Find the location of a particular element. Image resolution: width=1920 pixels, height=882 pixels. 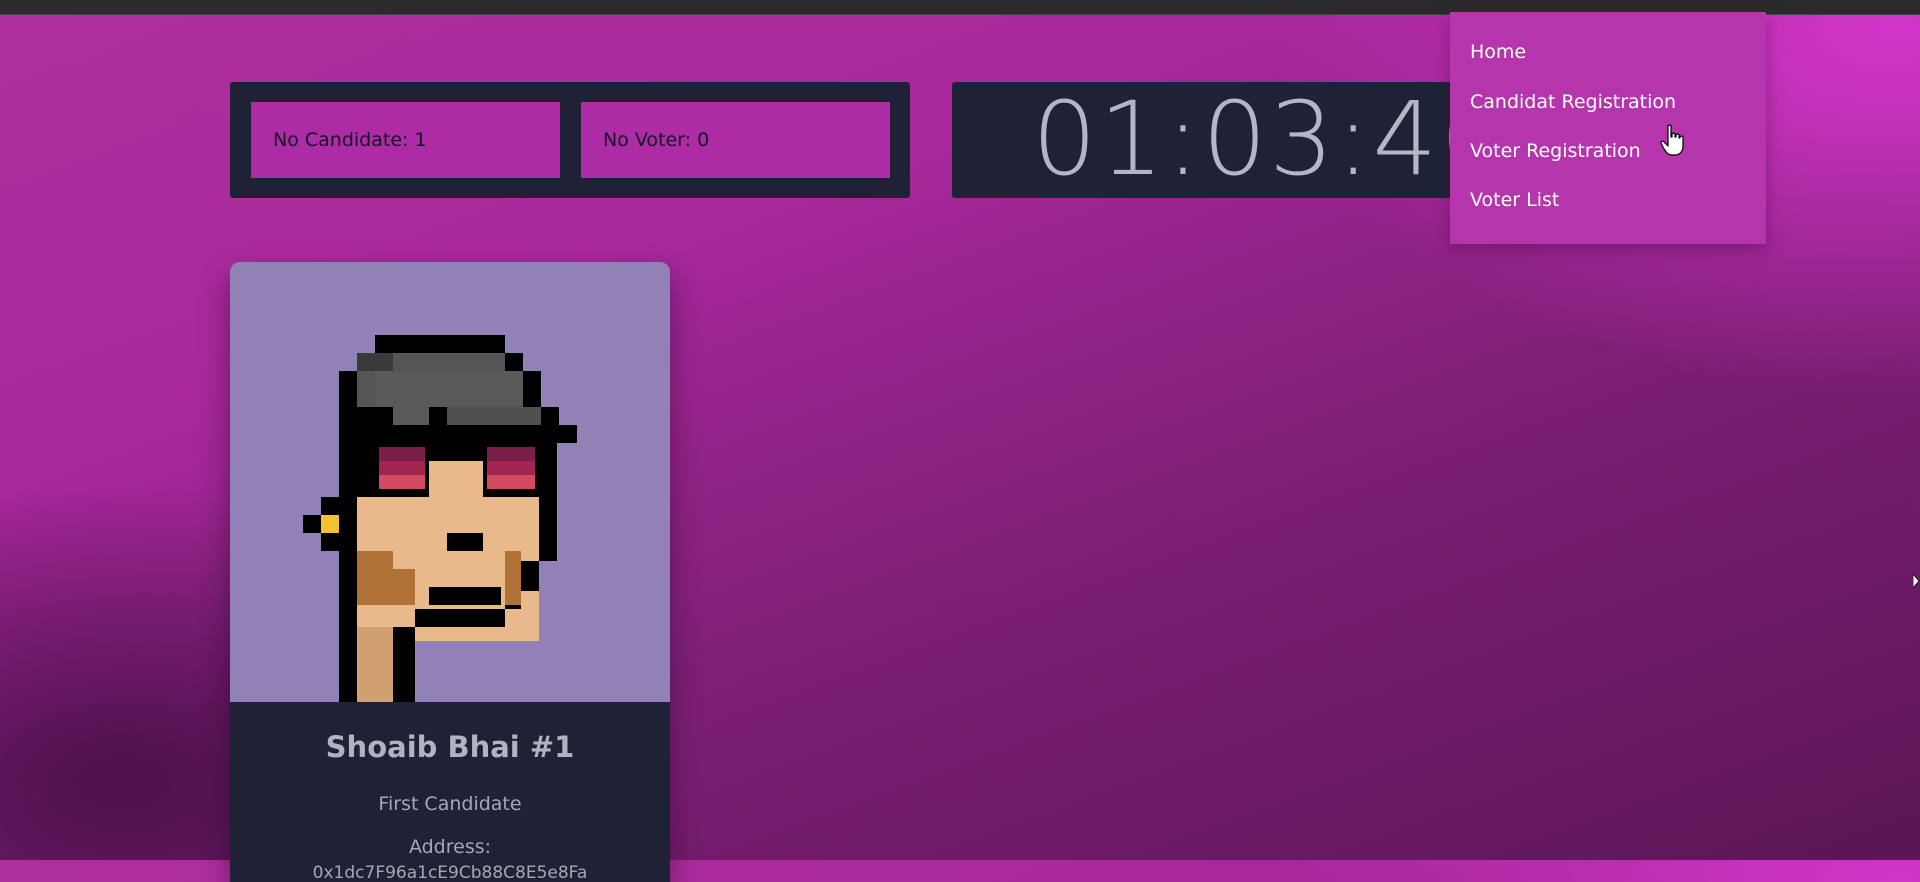

candidate-count-label: No Candidate: 1 is located at coordinates (350, 140).